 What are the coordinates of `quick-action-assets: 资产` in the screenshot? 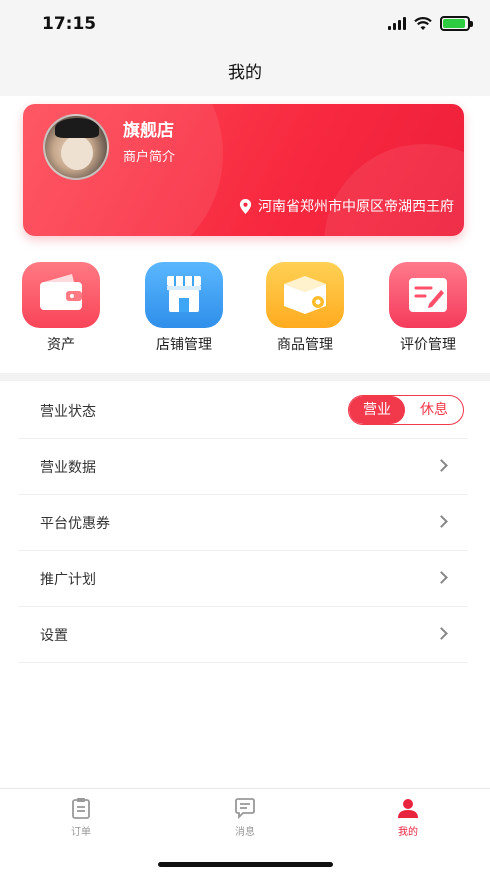 It's located at (61, 308).